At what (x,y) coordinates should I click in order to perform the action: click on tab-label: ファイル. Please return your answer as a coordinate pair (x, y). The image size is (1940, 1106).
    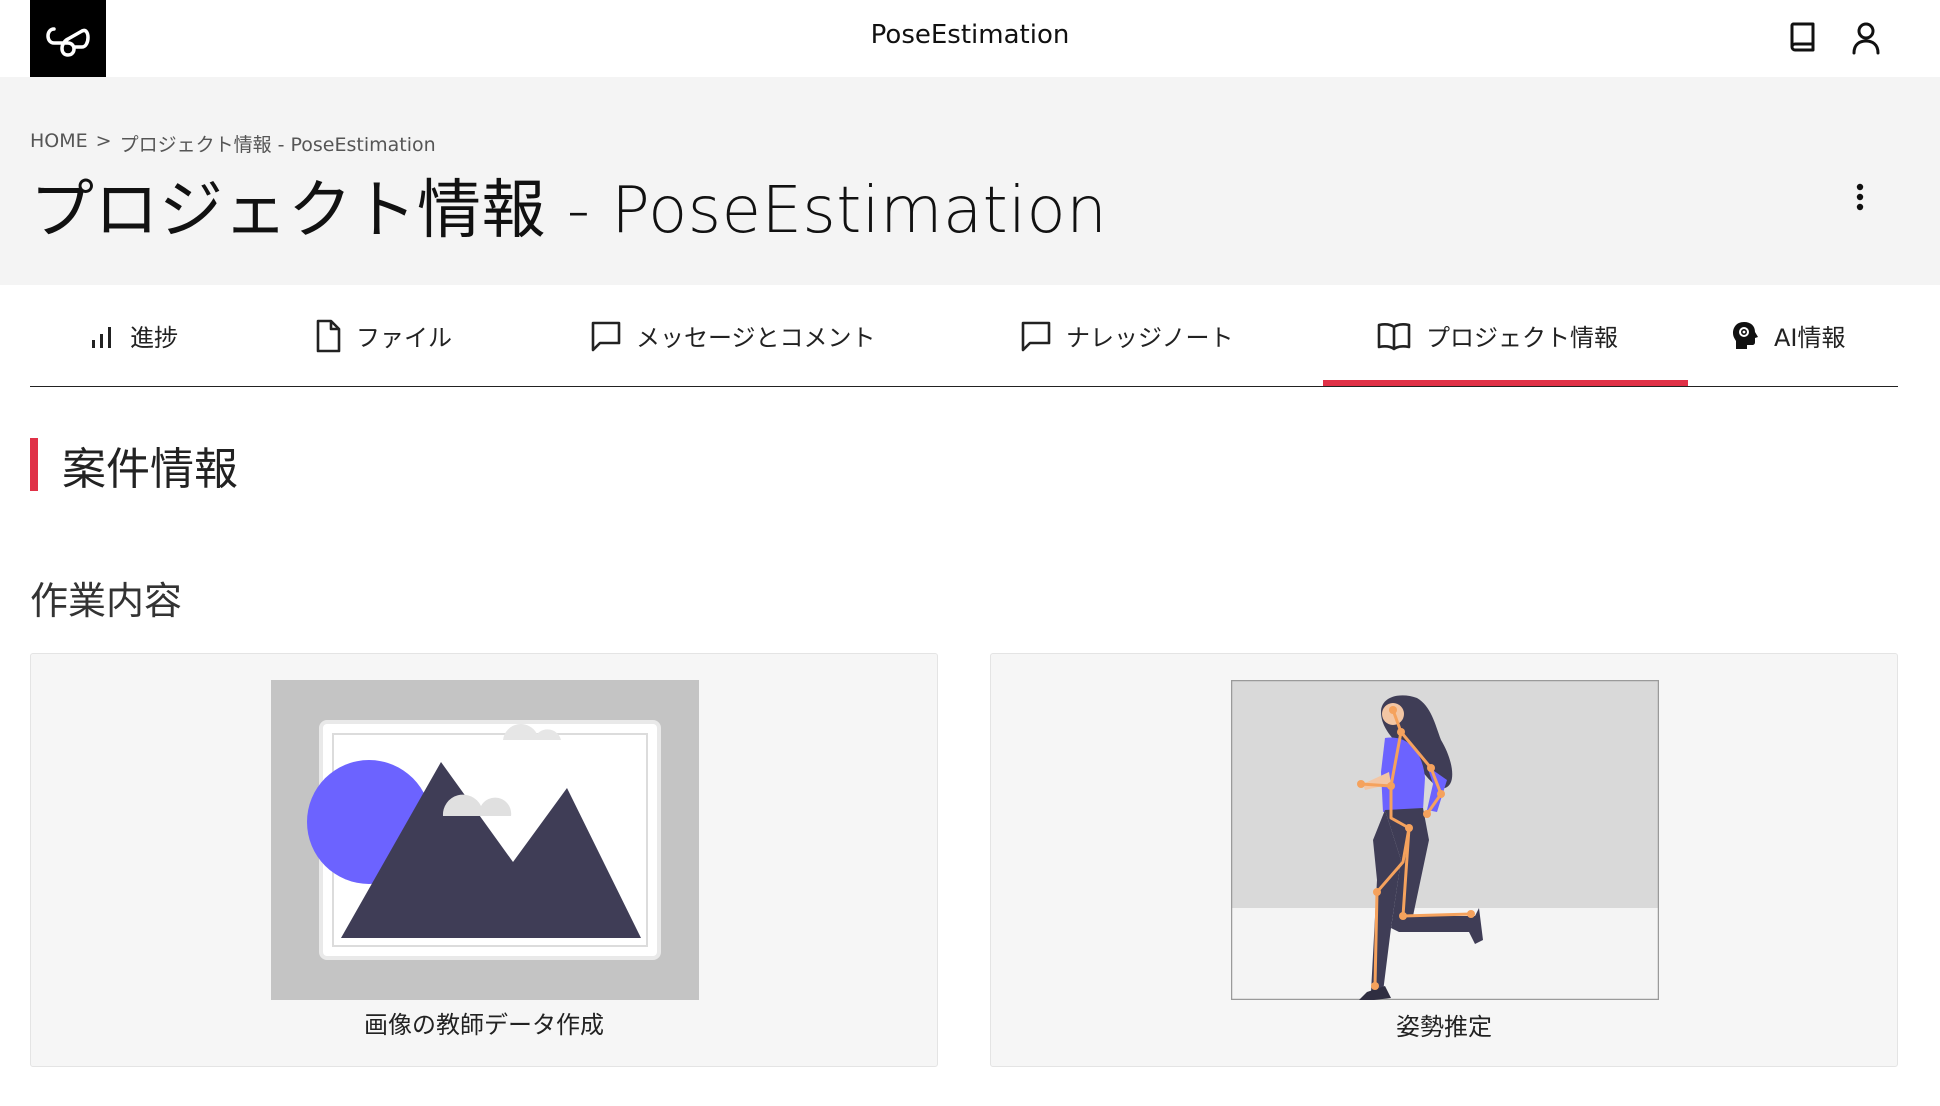
    Looking at the image, I should click on (404, 338).